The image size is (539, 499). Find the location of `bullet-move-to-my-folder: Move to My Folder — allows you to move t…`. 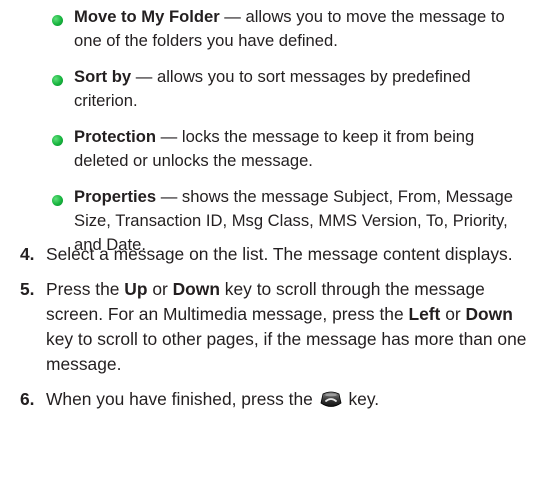

bullet-move-to-my-folder: Move to My Folder — allows you to move t… is located at coordinates (292, 29).